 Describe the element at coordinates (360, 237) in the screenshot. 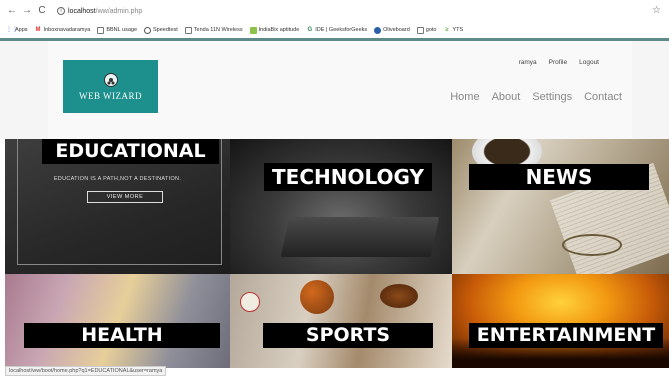

I see `laptop-image` at that location.